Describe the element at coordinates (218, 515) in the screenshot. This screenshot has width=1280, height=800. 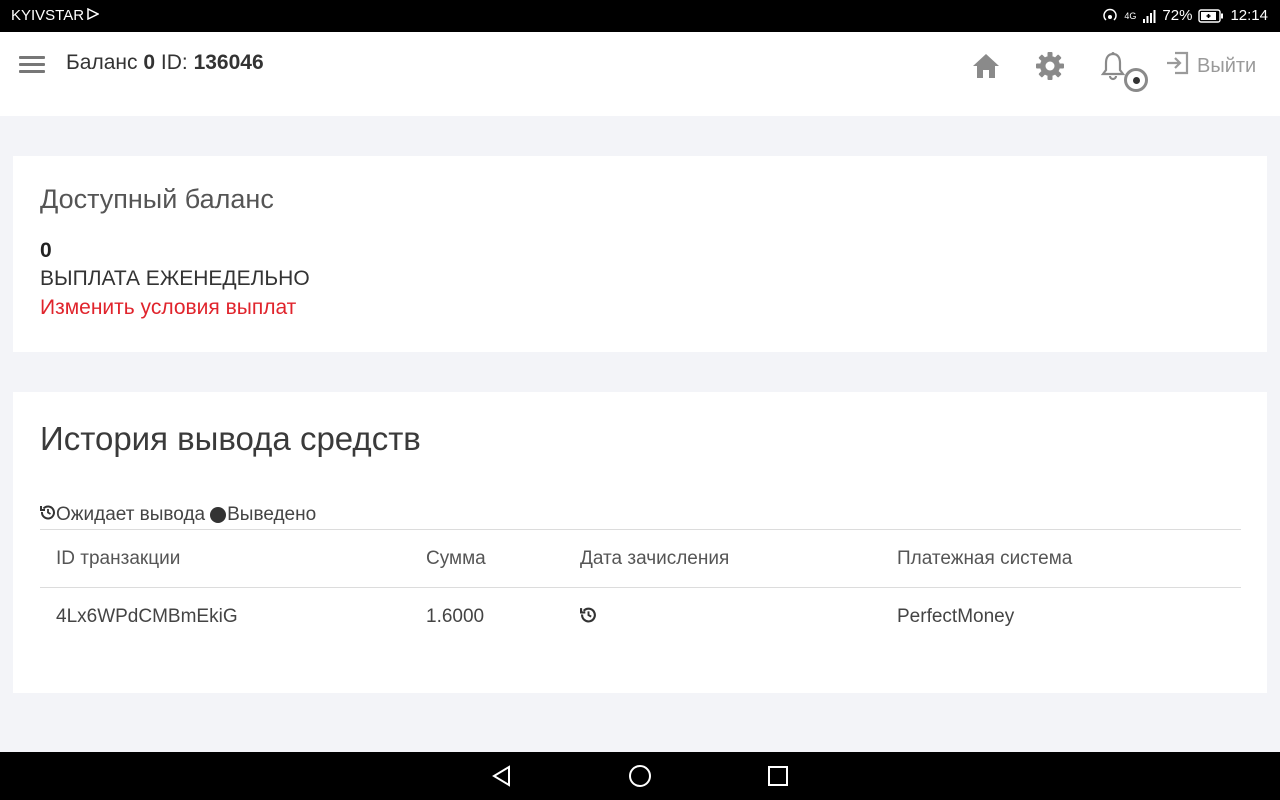
I see `withdrawn-dot-icon` at that location.